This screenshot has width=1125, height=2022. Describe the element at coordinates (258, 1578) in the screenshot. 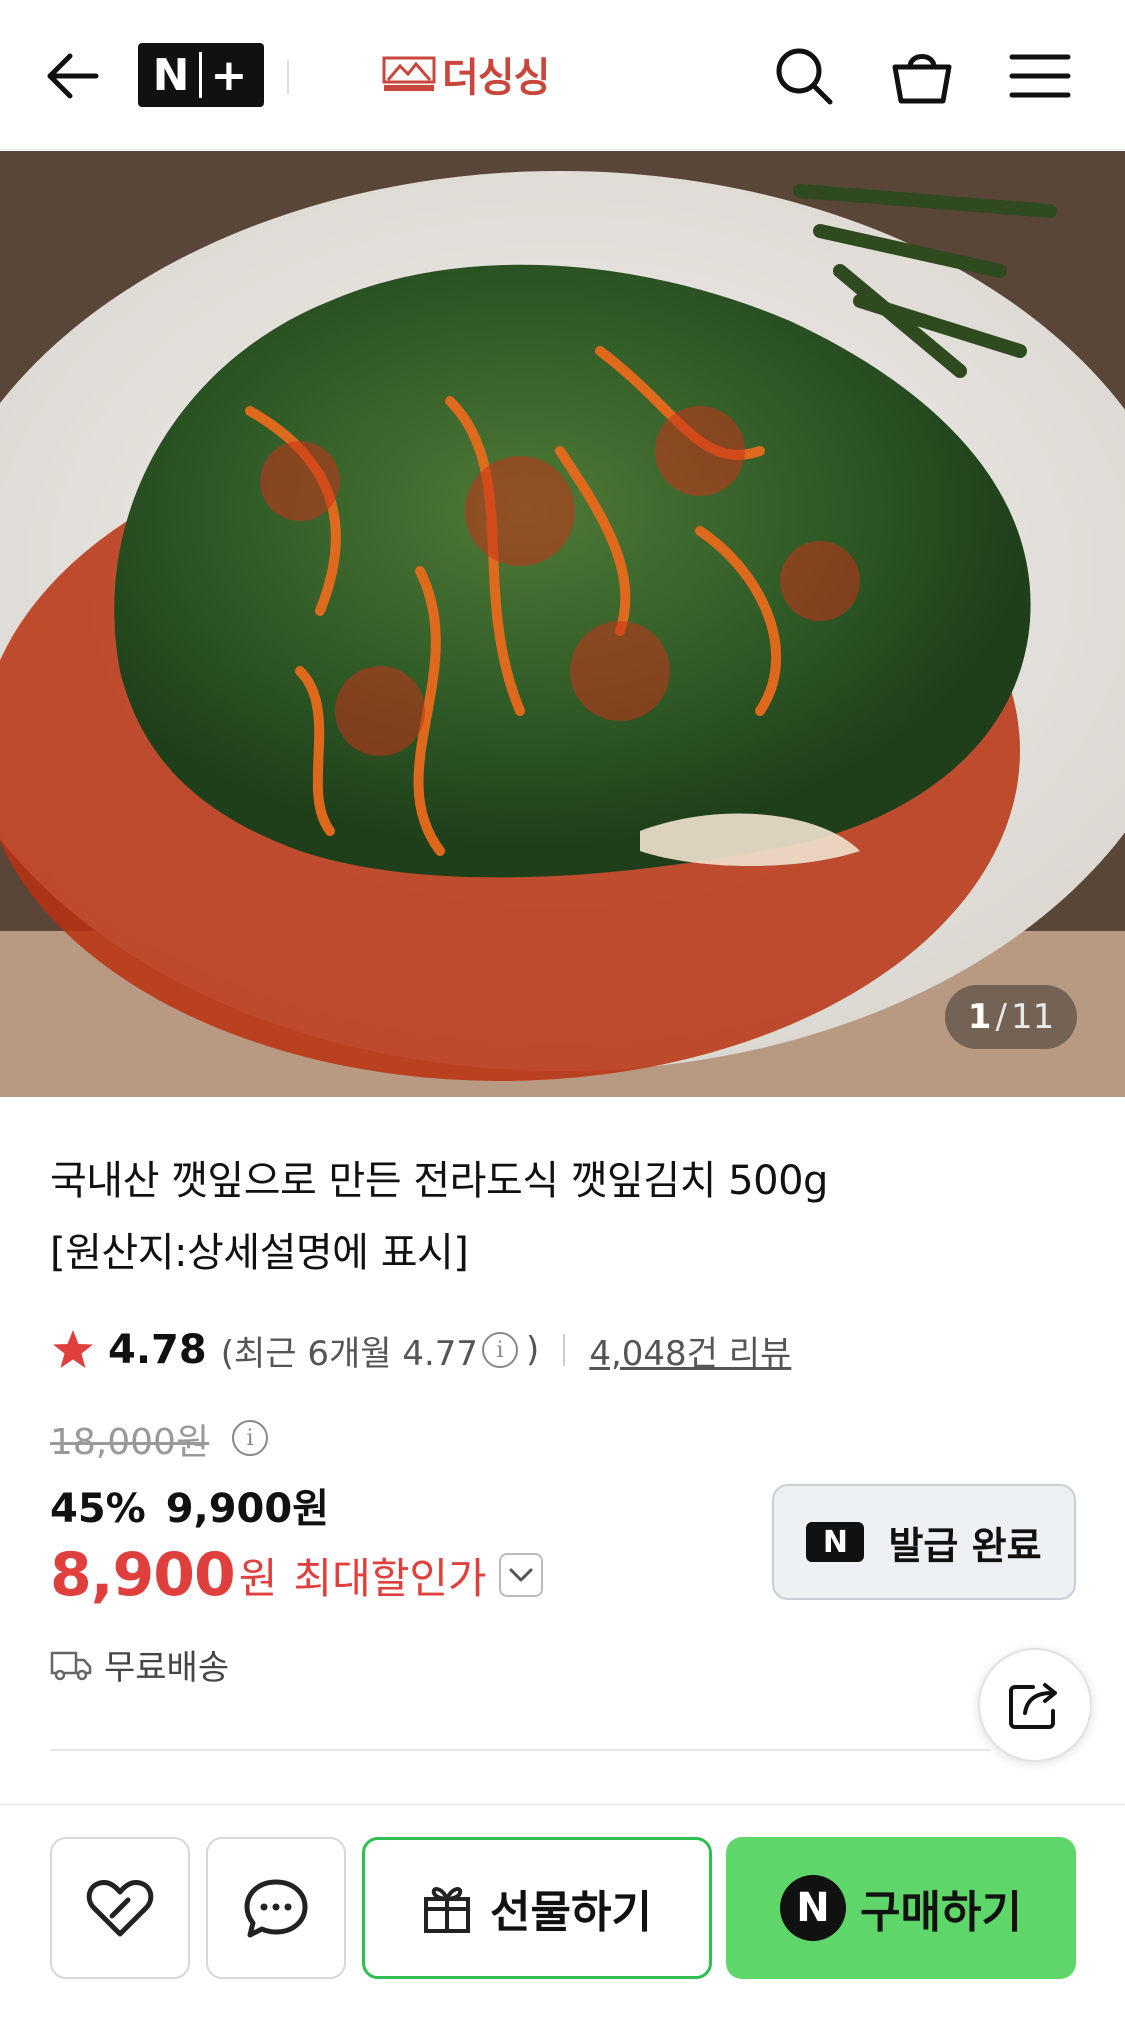

I see `max-discount-won: 원` at that location.